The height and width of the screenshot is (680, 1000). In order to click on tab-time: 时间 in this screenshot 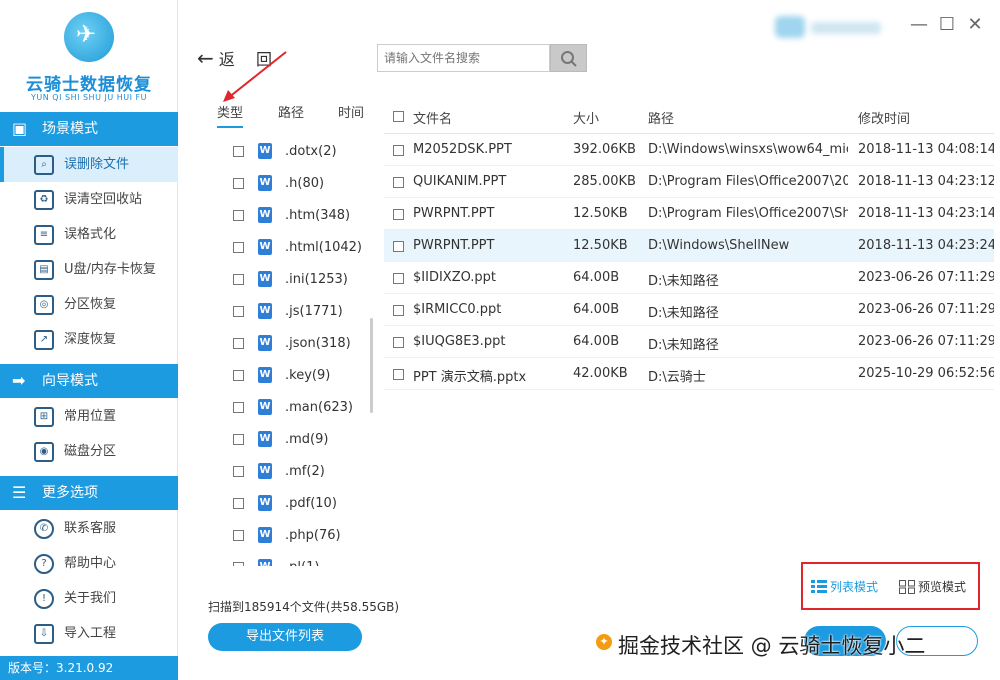, I will do `click(351, 114)`.